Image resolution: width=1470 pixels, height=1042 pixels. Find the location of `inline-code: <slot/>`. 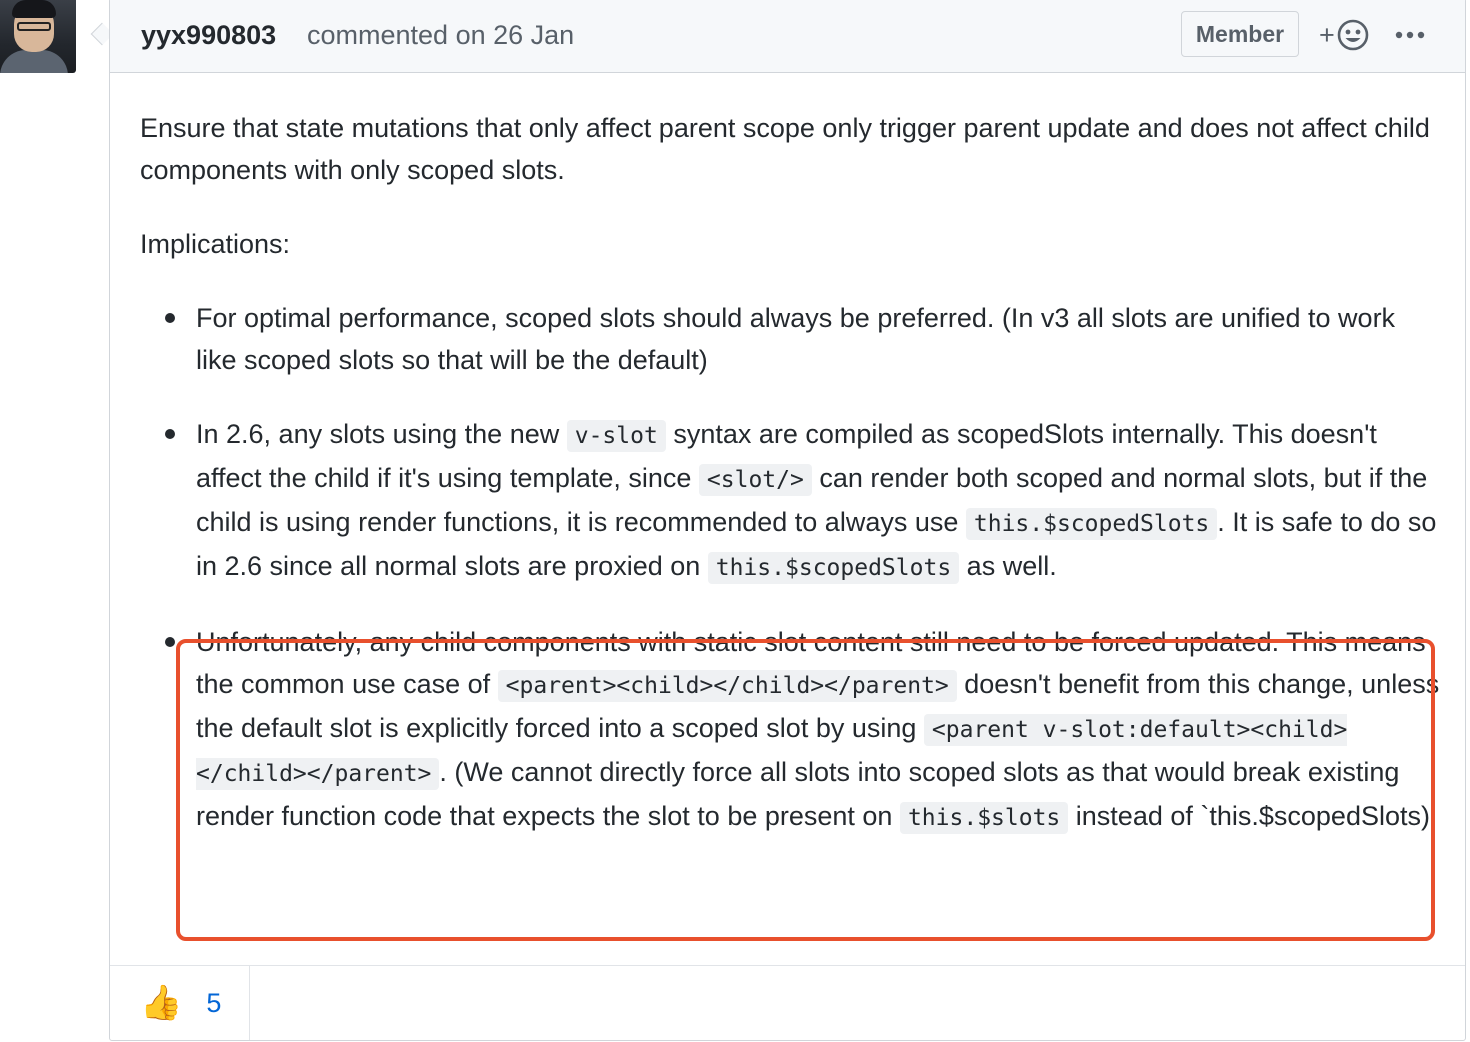

inline-code: <slot/> is located at coordinates (755, 480).